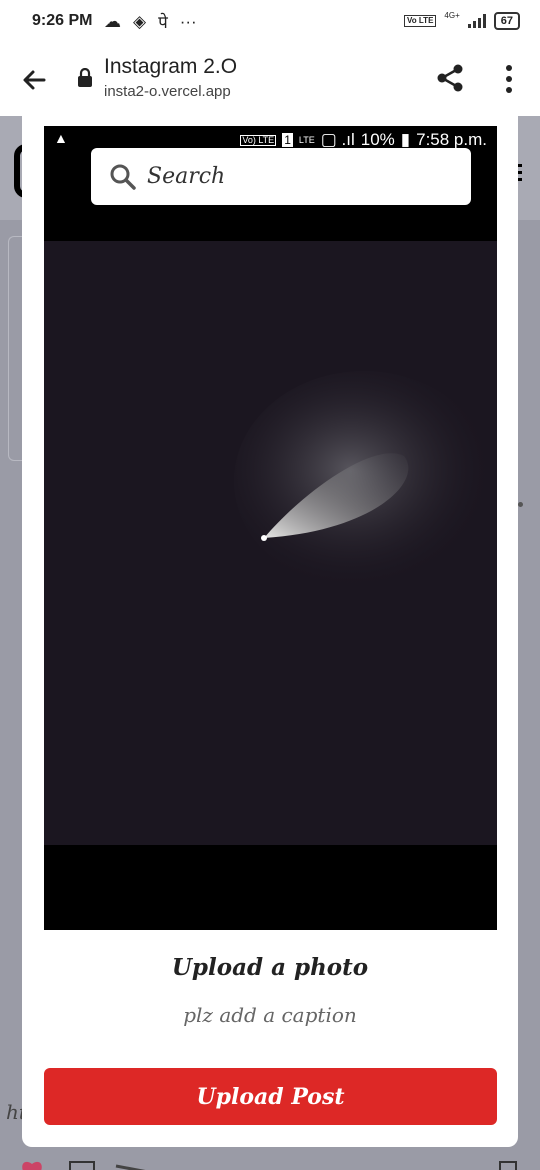 The width and height of the screenshot is (540, 1170). I want to click on photo-battery-icon: ▮, so click(405, 139).